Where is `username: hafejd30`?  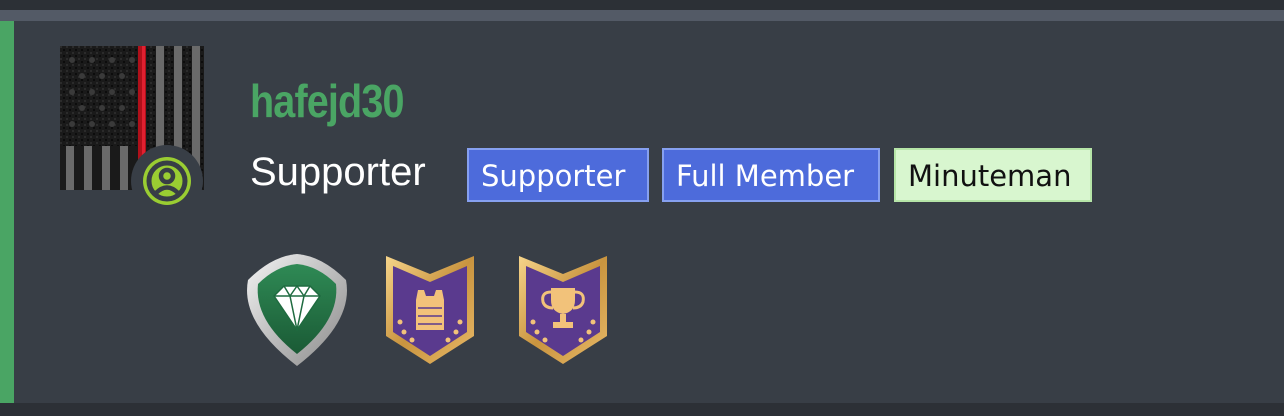 username: hafejd30 is located at coordinates (327, 101).